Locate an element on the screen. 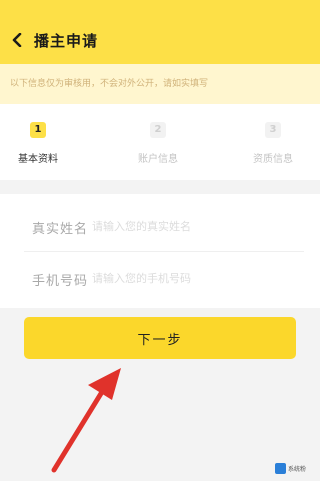 The image size is (320, 481). step-2-badge: 2 is located at coordinates (158, 130).